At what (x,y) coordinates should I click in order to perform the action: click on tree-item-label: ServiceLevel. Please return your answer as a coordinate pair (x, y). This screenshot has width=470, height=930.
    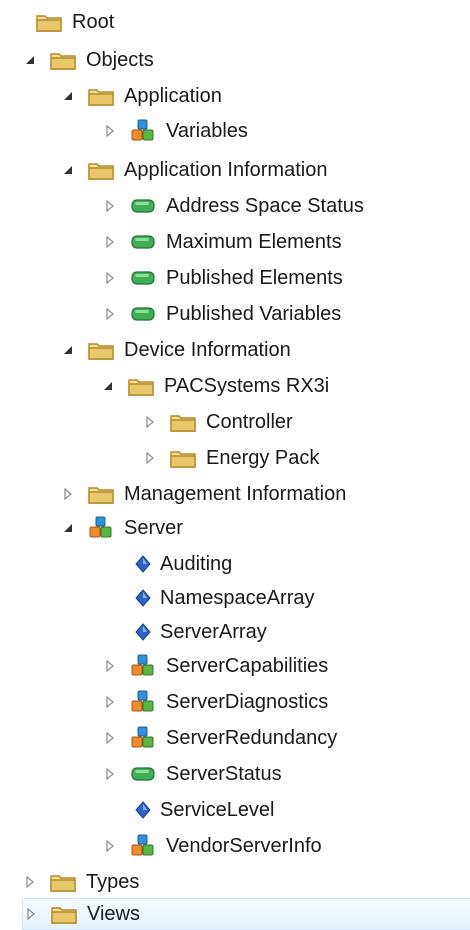
    Looking at the image, I should click on (217, 810).